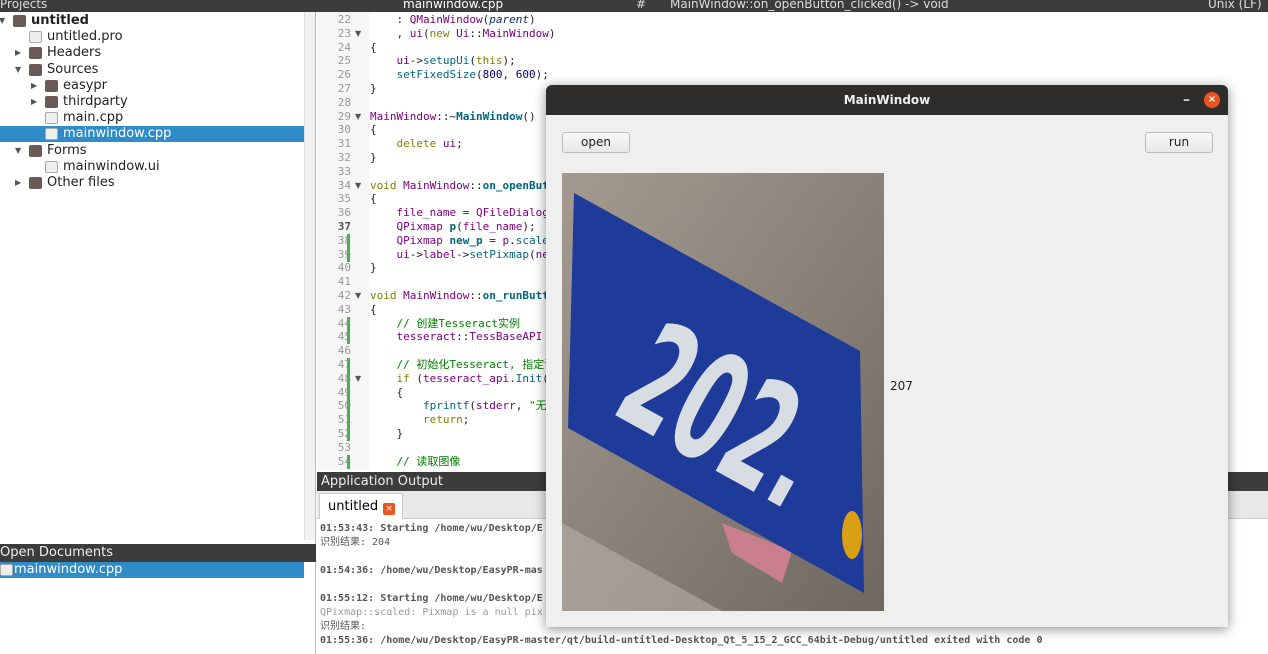  I want to click on line-number: 38, so click(344, 240).